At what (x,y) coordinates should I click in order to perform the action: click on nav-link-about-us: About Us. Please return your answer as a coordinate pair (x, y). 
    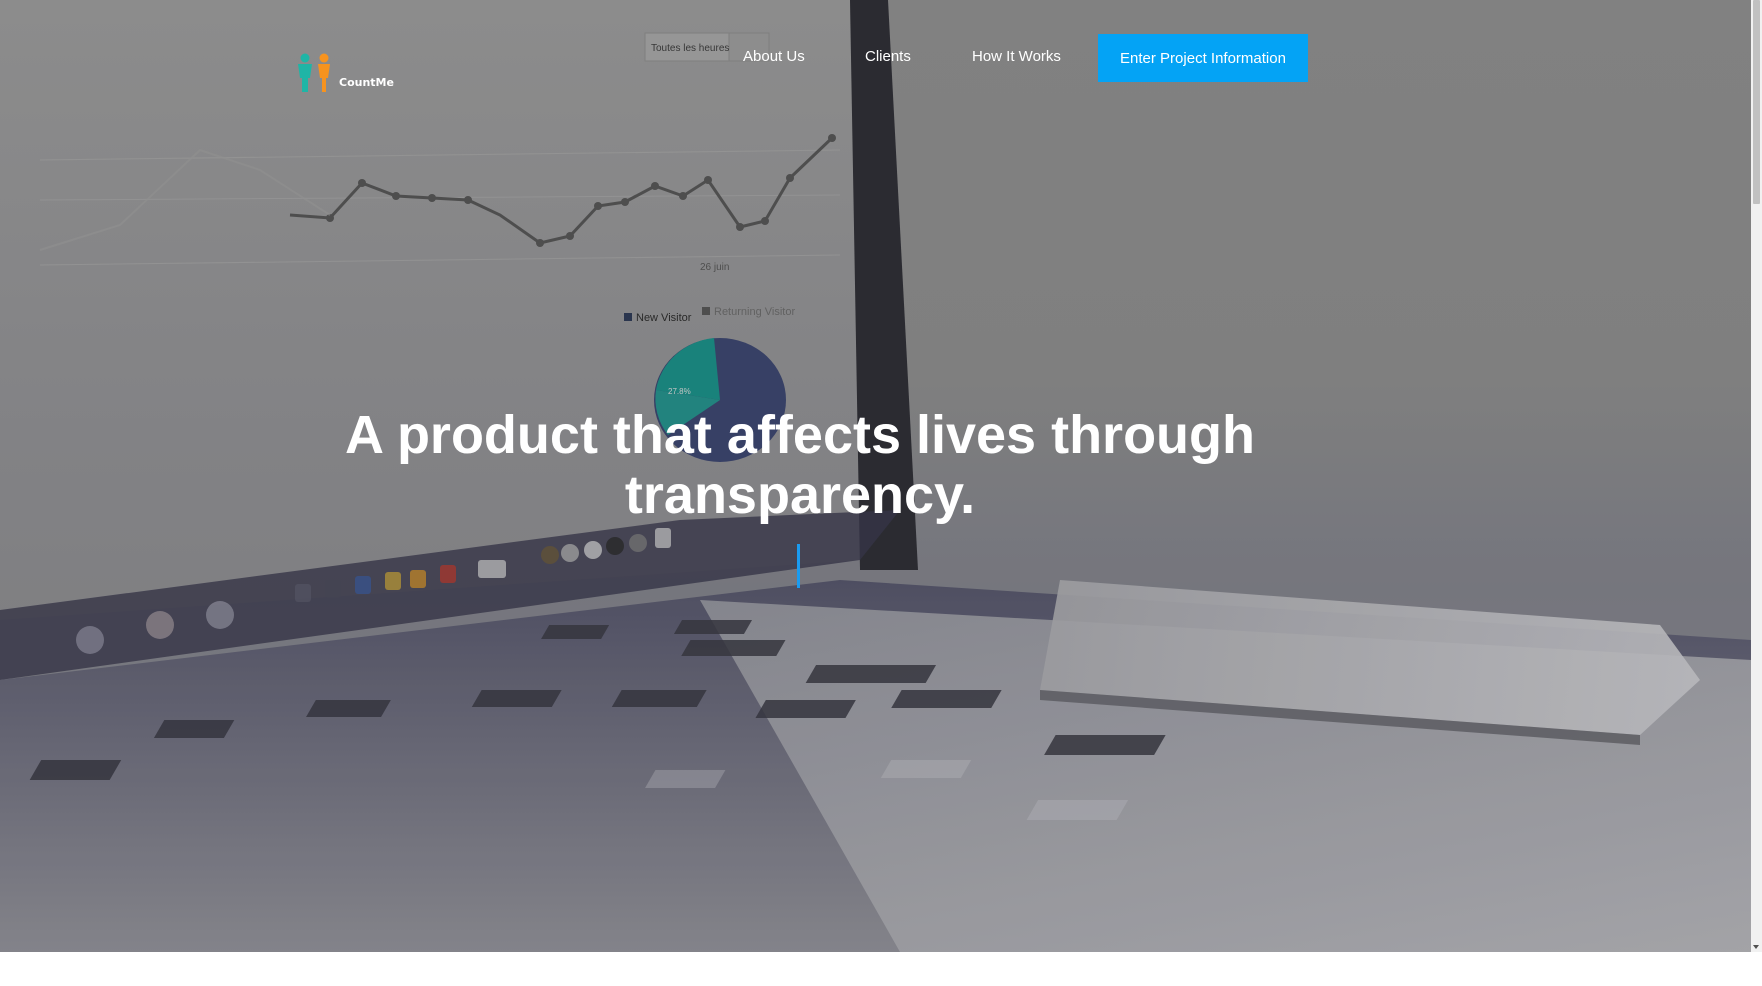
    Looking at the image, I should click on (774, 57).